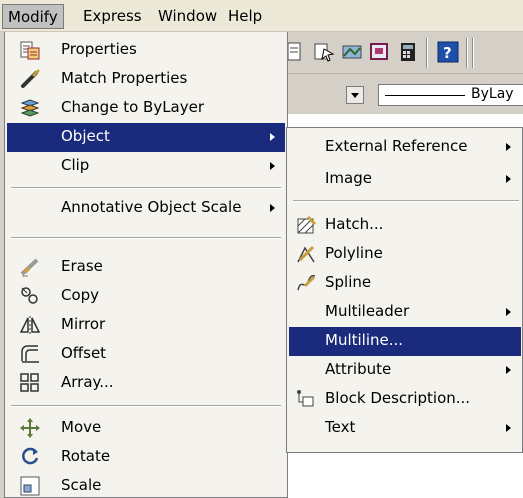  I want to click on hatch-icon, so click(306, 225).